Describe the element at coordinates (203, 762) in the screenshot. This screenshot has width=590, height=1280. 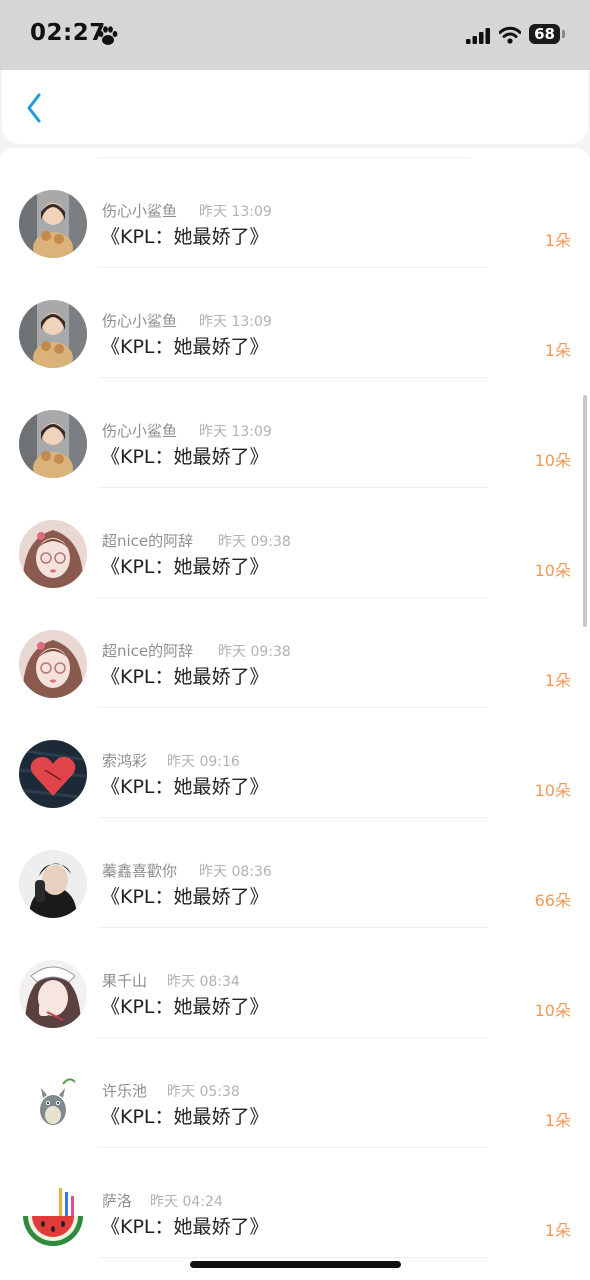
I see `gift-time: 昨天 09:16` at that location.